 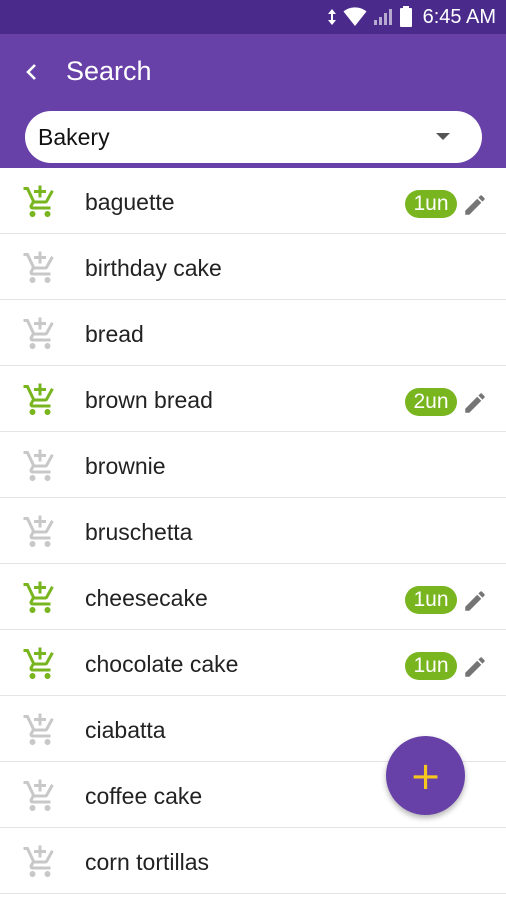 What do you see at coordinates (253, 201) in the screenshot?
I see `list-item: baguette 1un` at bounding box center [253, 201].